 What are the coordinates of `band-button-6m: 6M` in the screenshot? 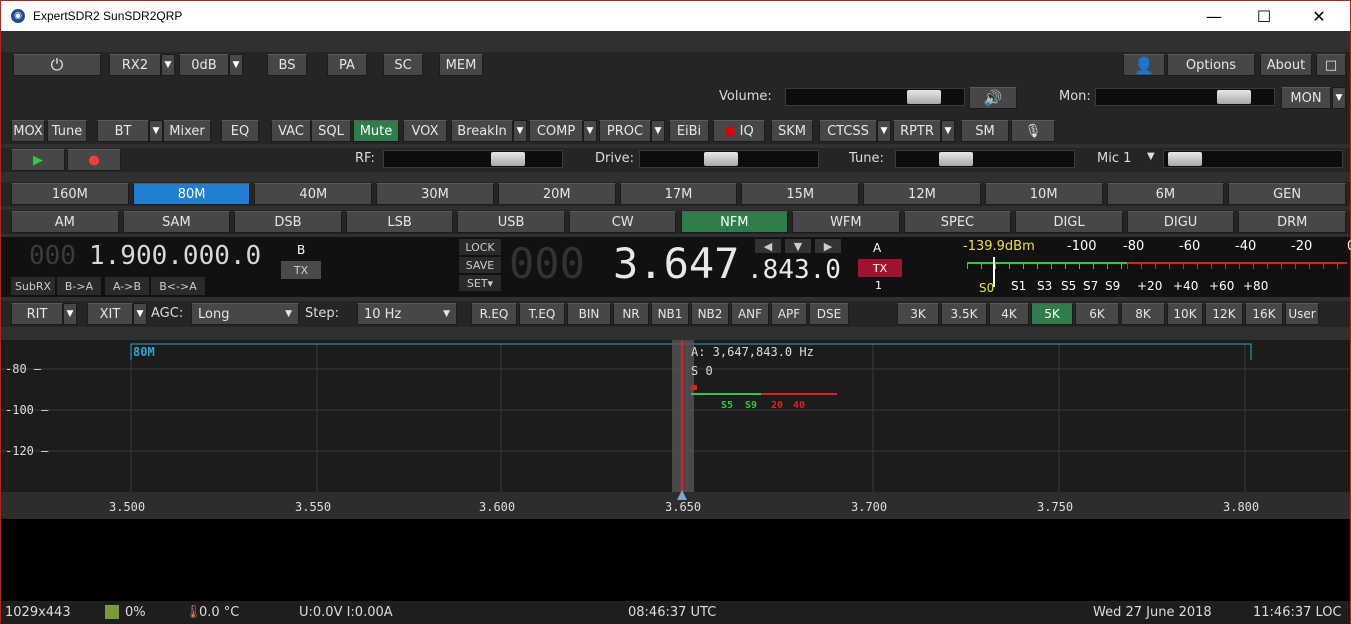 It's located at (1165, 194).